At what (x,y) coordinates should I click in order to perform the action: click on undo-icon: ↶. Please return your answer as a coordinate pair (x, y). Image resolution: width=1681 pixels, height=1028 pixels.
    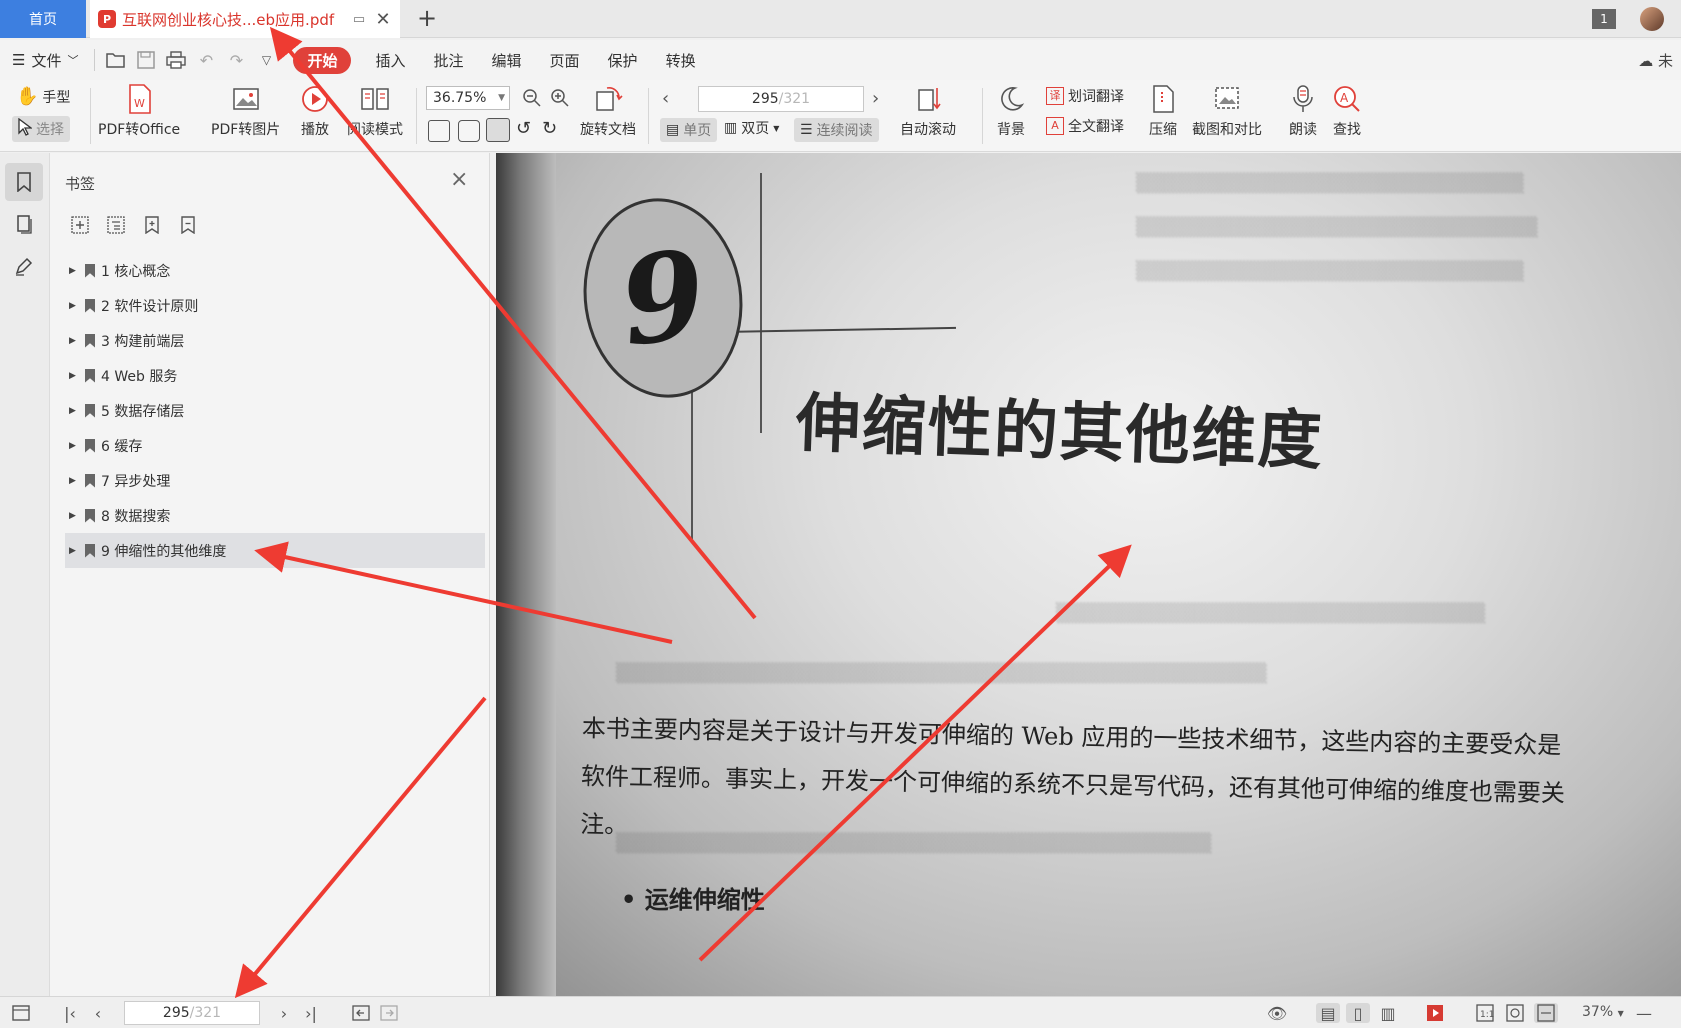
    Looking at the image, I should click on (206, 60).